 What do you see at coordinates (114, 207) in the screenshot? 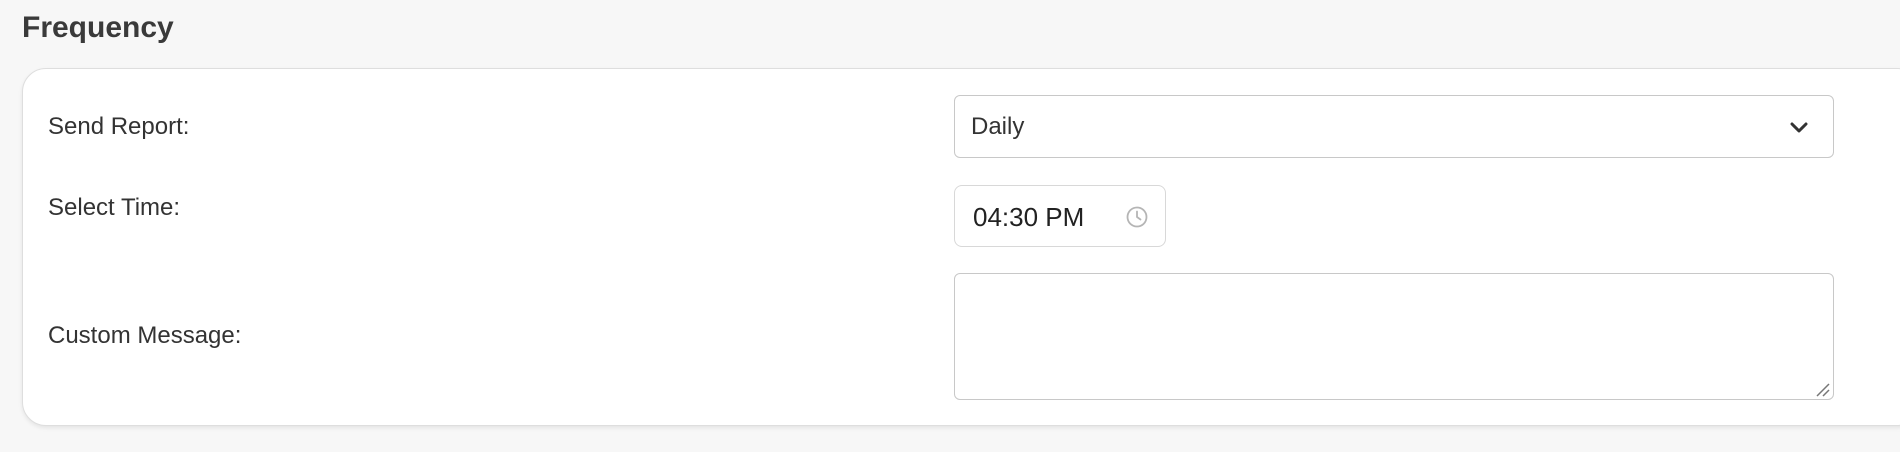
I see `select-time-label: Select Time:` at bounding box center [114, 207].